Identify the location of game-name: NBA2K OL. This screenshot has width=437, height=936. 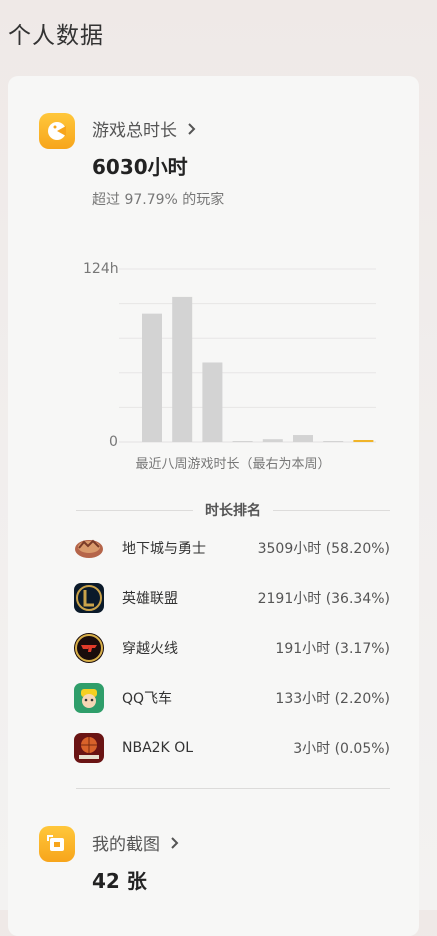
(158, 748).